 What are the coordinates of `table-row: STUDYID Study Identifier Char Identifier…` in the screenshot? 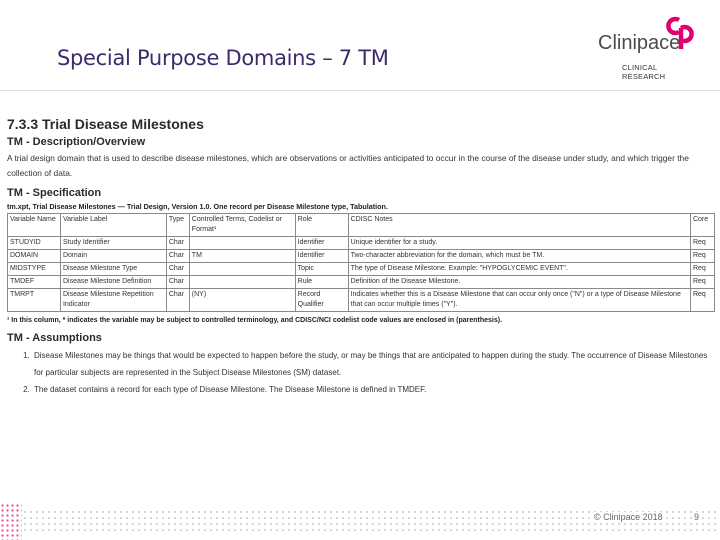 It's located at (361, 243).